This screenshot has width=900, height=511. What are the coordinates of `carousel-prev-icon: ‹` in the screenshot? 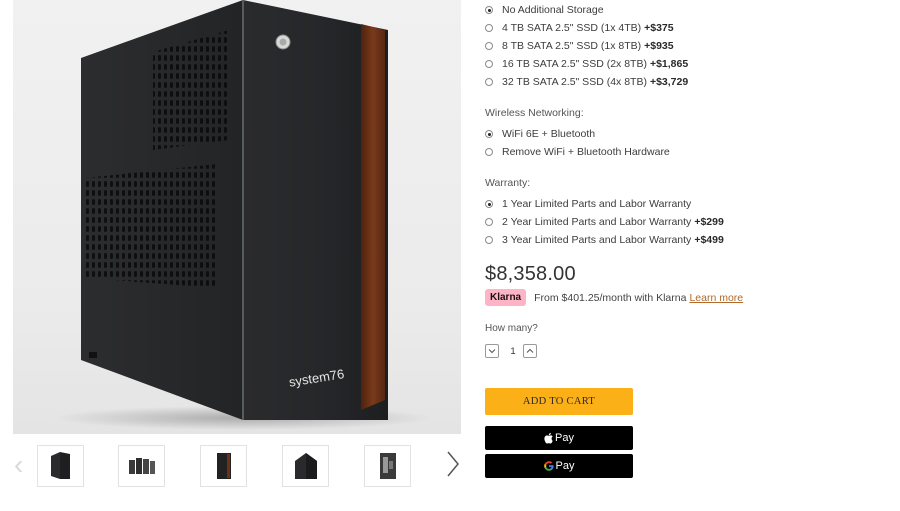 It's located at (21, 465).